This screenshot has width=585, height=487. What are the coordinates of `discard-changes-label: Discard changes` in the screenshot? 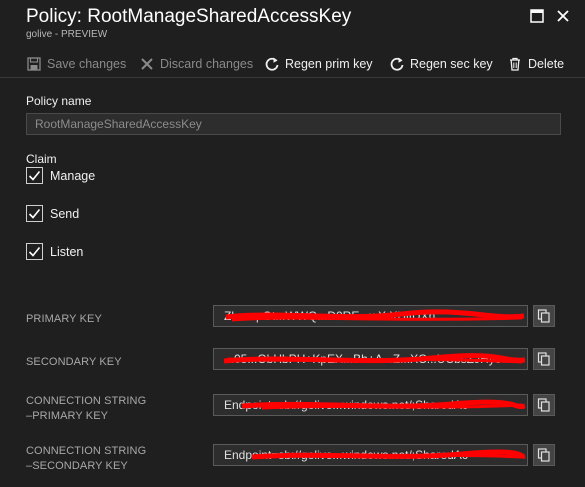 It's located at (207, 64).